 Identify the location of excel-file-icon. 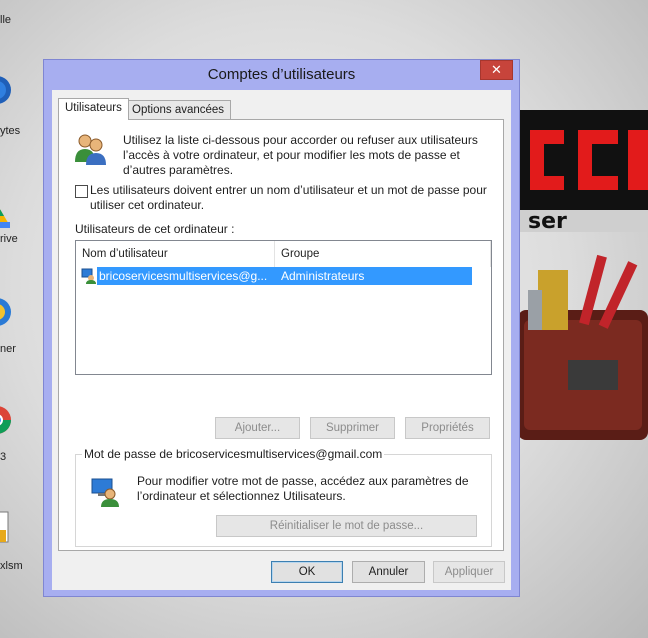
(6, 527).